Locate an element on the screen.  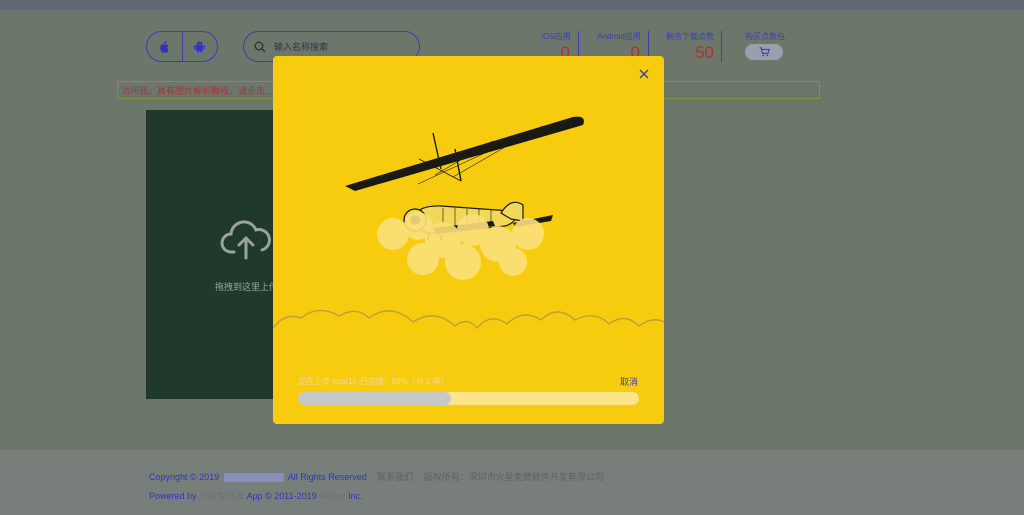
close-button is located at coordinates (644, 74).